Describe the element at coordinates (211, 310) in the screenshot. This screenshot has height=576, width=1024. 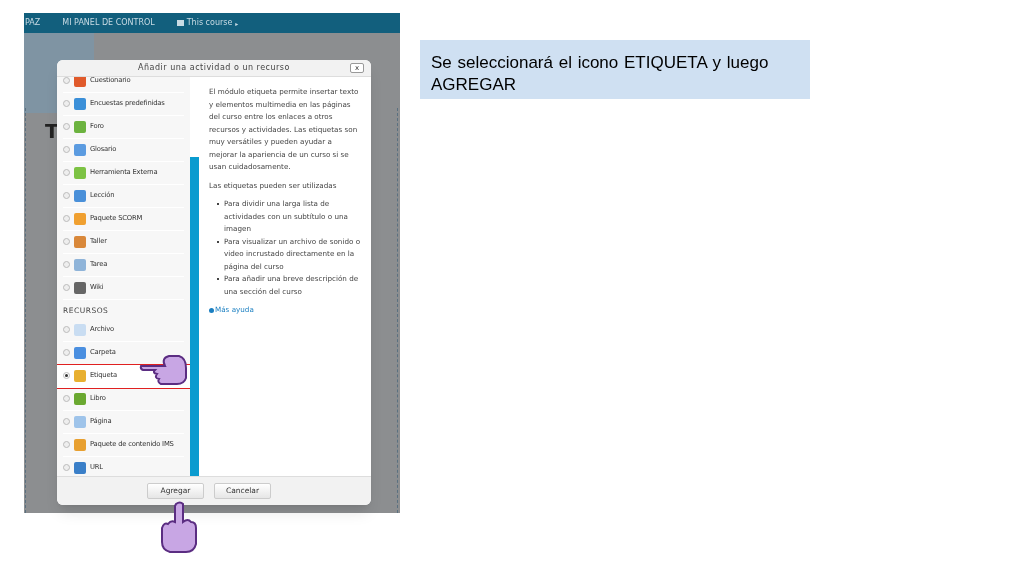
I see `help-icon` at that location.